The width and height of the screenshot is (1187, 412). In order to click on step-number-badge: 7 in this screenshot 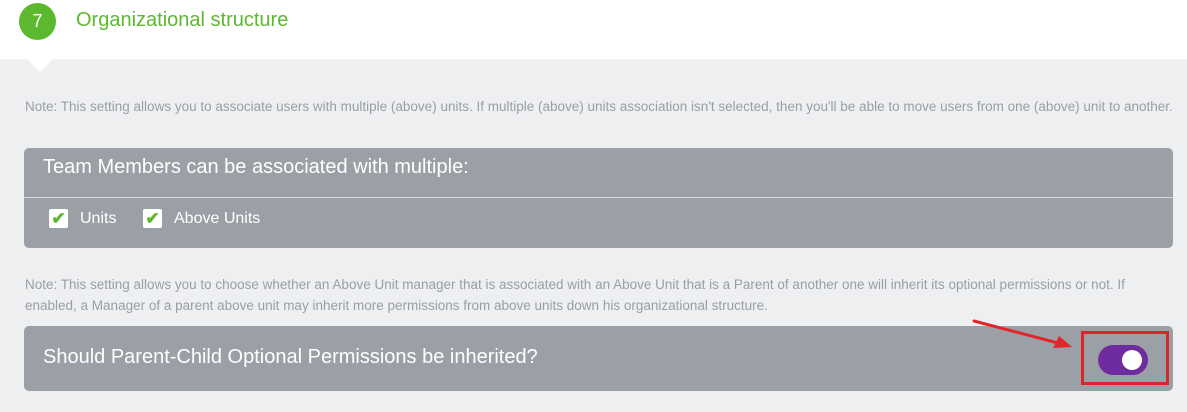, I will do `click(37, 21)`.